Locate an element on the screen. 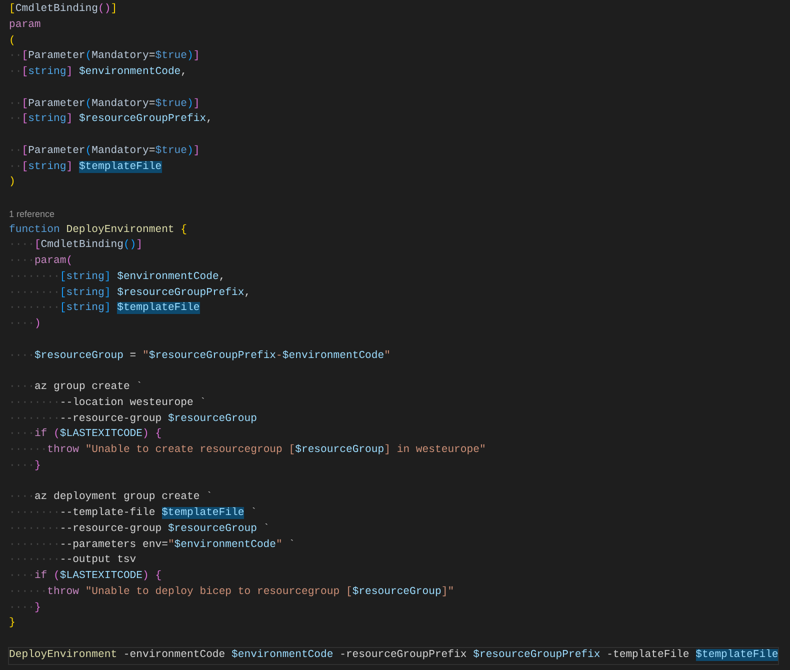  code-line: ) is located at coordinates (12, 182).